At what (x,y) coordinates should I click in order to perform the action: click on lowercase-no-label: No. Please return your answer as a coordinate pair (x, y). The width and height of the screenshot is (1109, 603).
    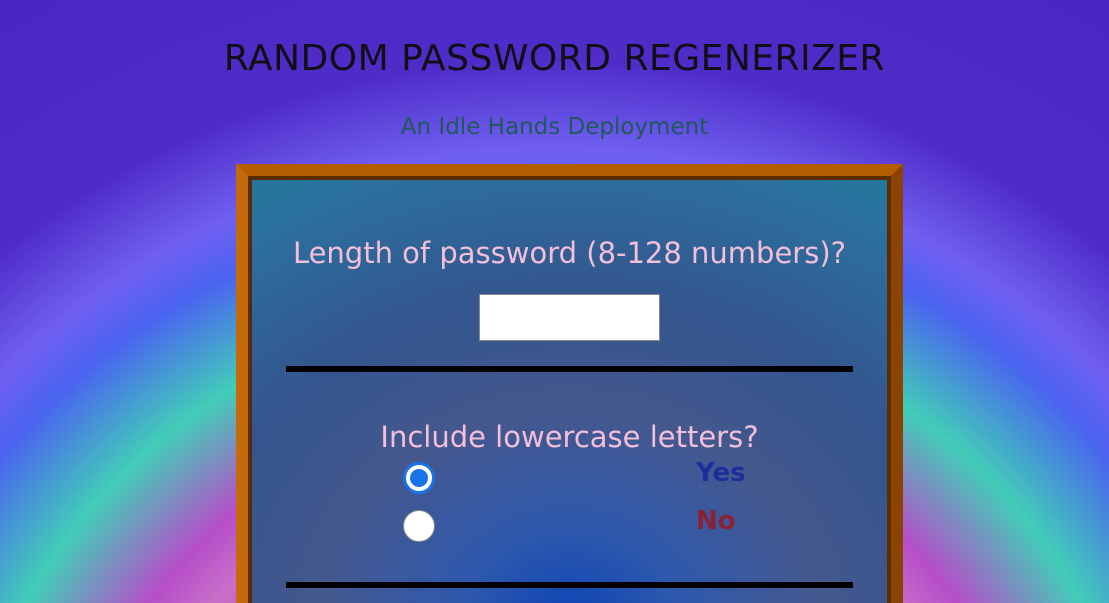
    Looking at the image, I should click on (716, 521).